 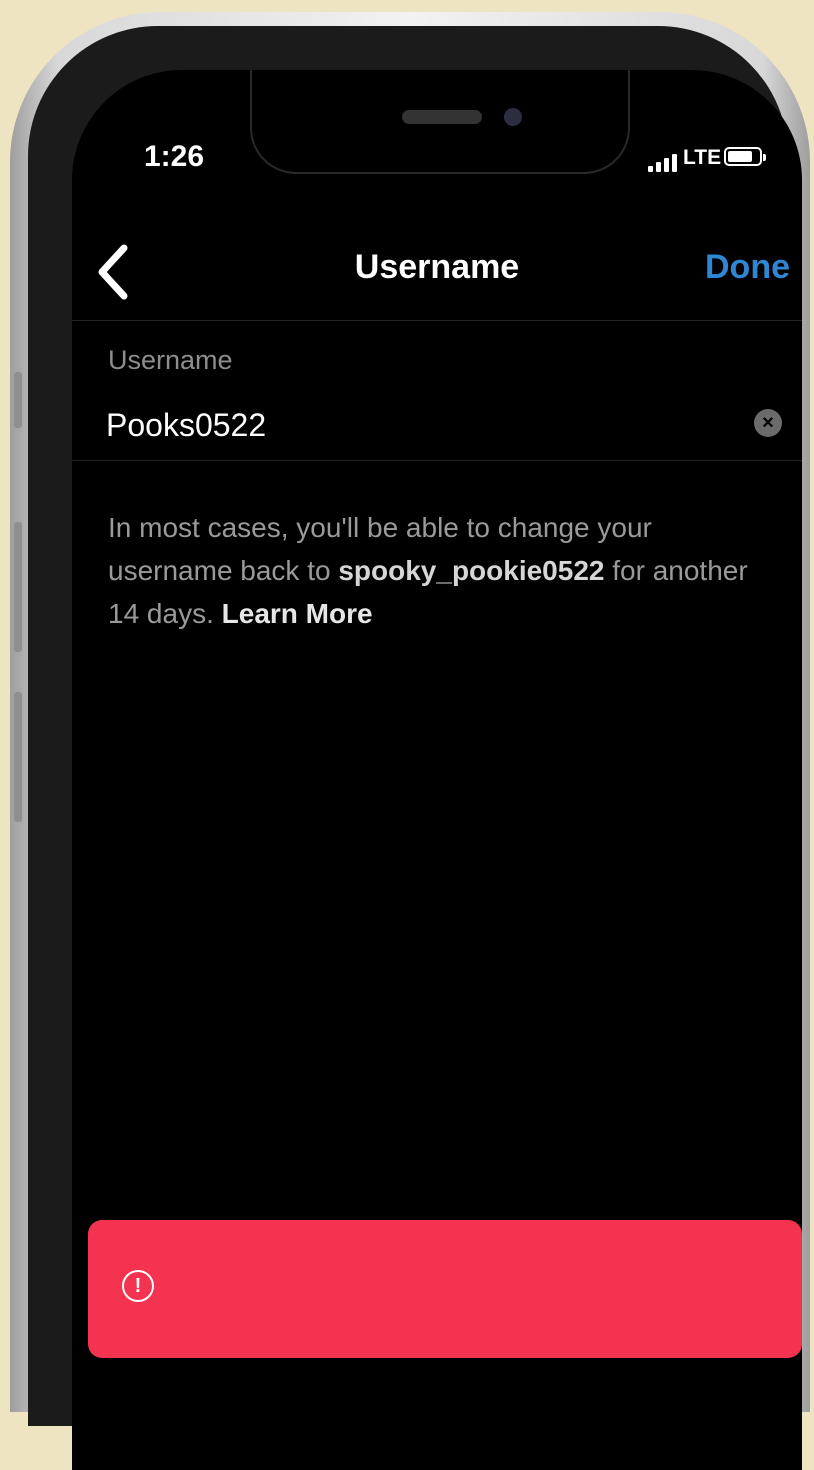 What do you see at coordinates (702, 157) in the screenshot?
I see `network-label: LTE` at bounding box center [702, 157].